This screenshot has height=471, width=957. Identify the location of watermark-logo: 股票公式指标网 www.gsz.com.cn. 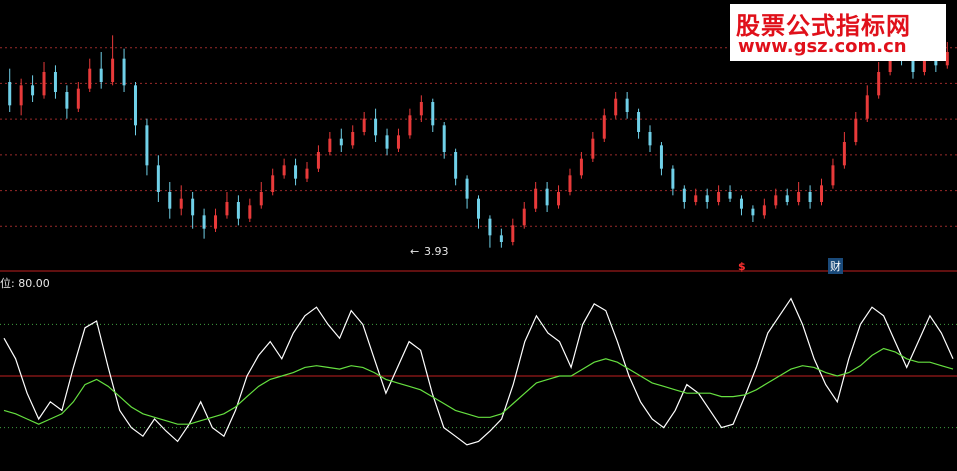
(838, 32).